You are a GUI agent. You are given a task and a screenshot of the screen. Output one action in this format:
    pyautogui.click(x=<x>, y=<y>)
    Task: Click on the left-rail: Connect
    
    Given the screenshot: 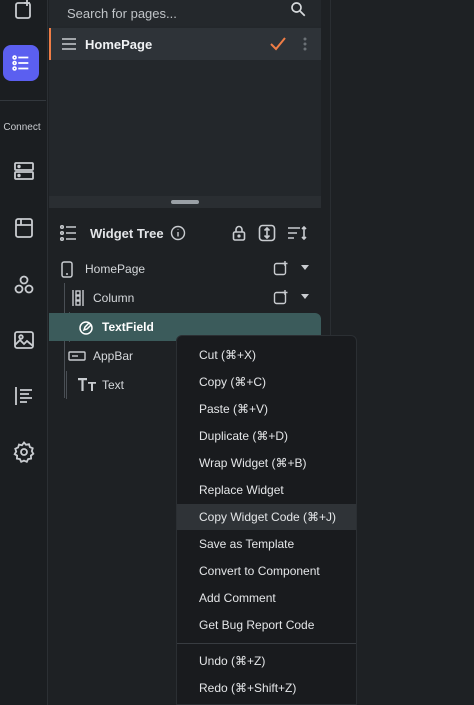 What is the action you would take?
    pyautogui.click(x=24, y=352)
    